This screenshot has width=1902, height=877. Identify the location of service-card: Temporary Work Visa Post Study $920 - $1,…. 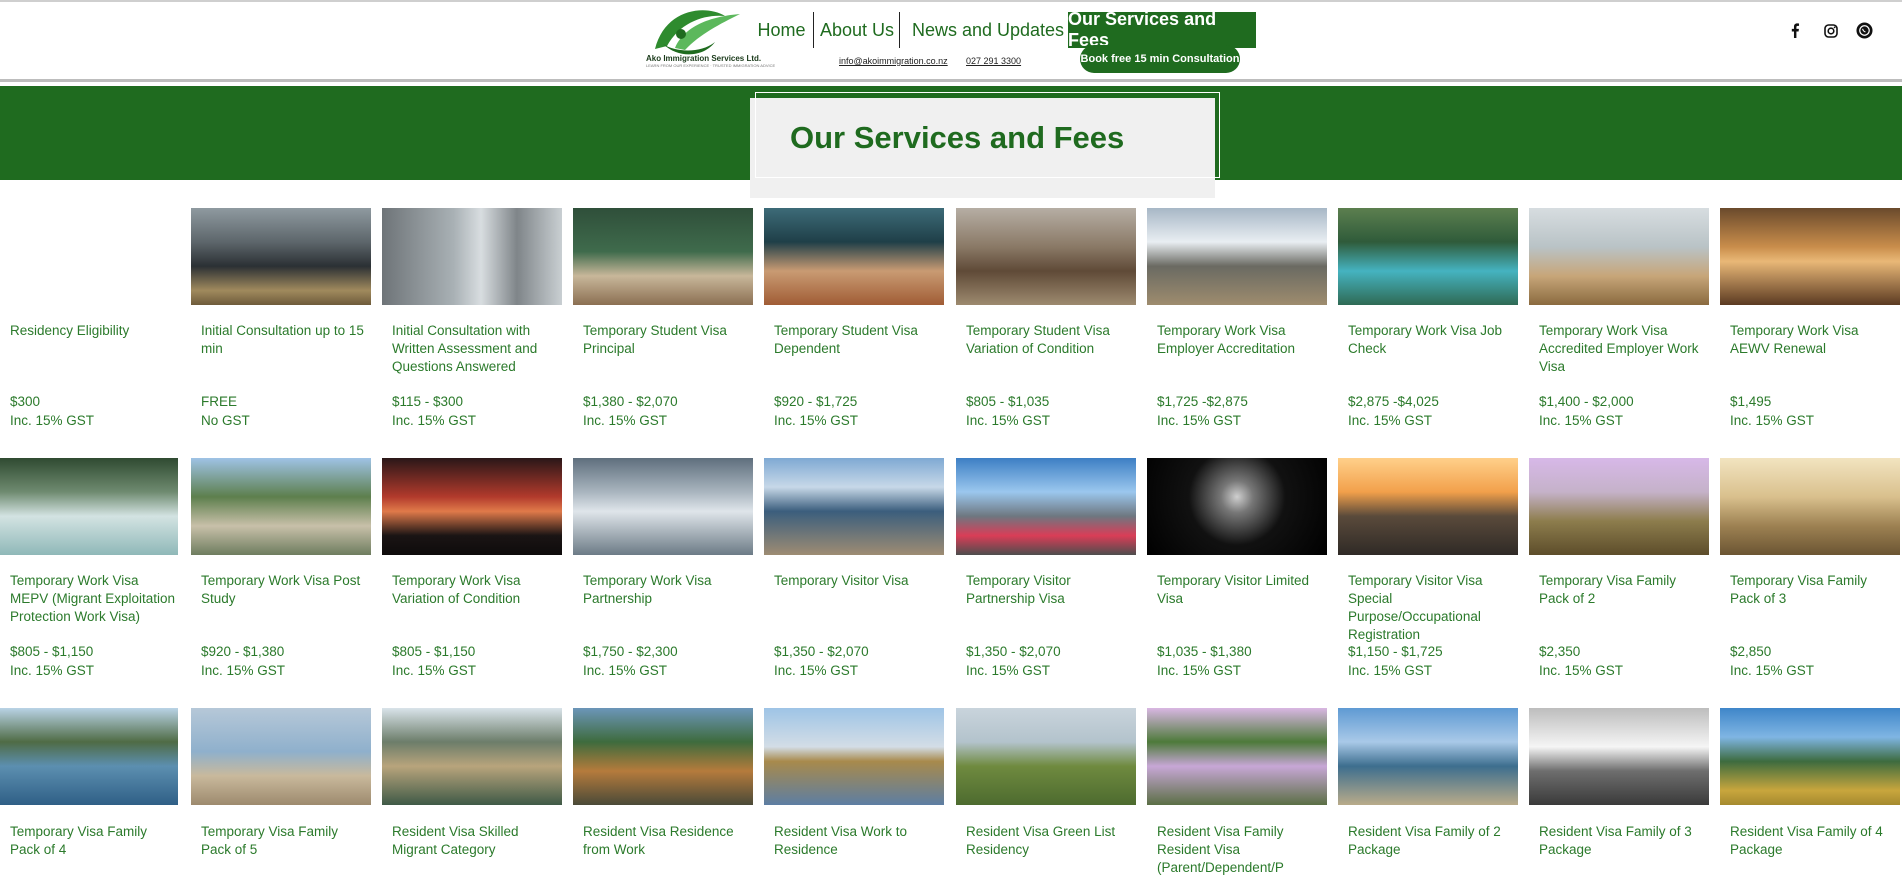
(281, 568).